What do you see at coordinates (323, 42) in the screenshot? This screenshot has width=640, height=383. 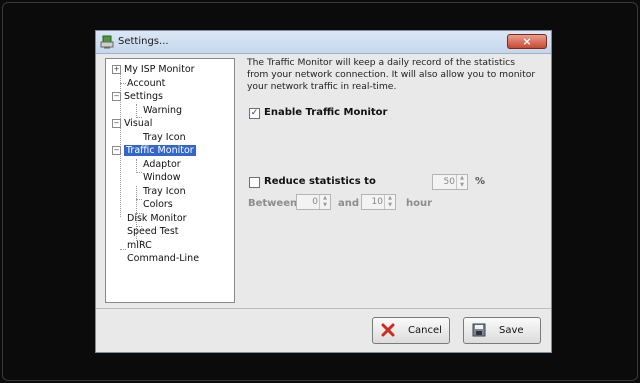 I see `title-bar: Settings... ×` at bounding box center [323, 42].